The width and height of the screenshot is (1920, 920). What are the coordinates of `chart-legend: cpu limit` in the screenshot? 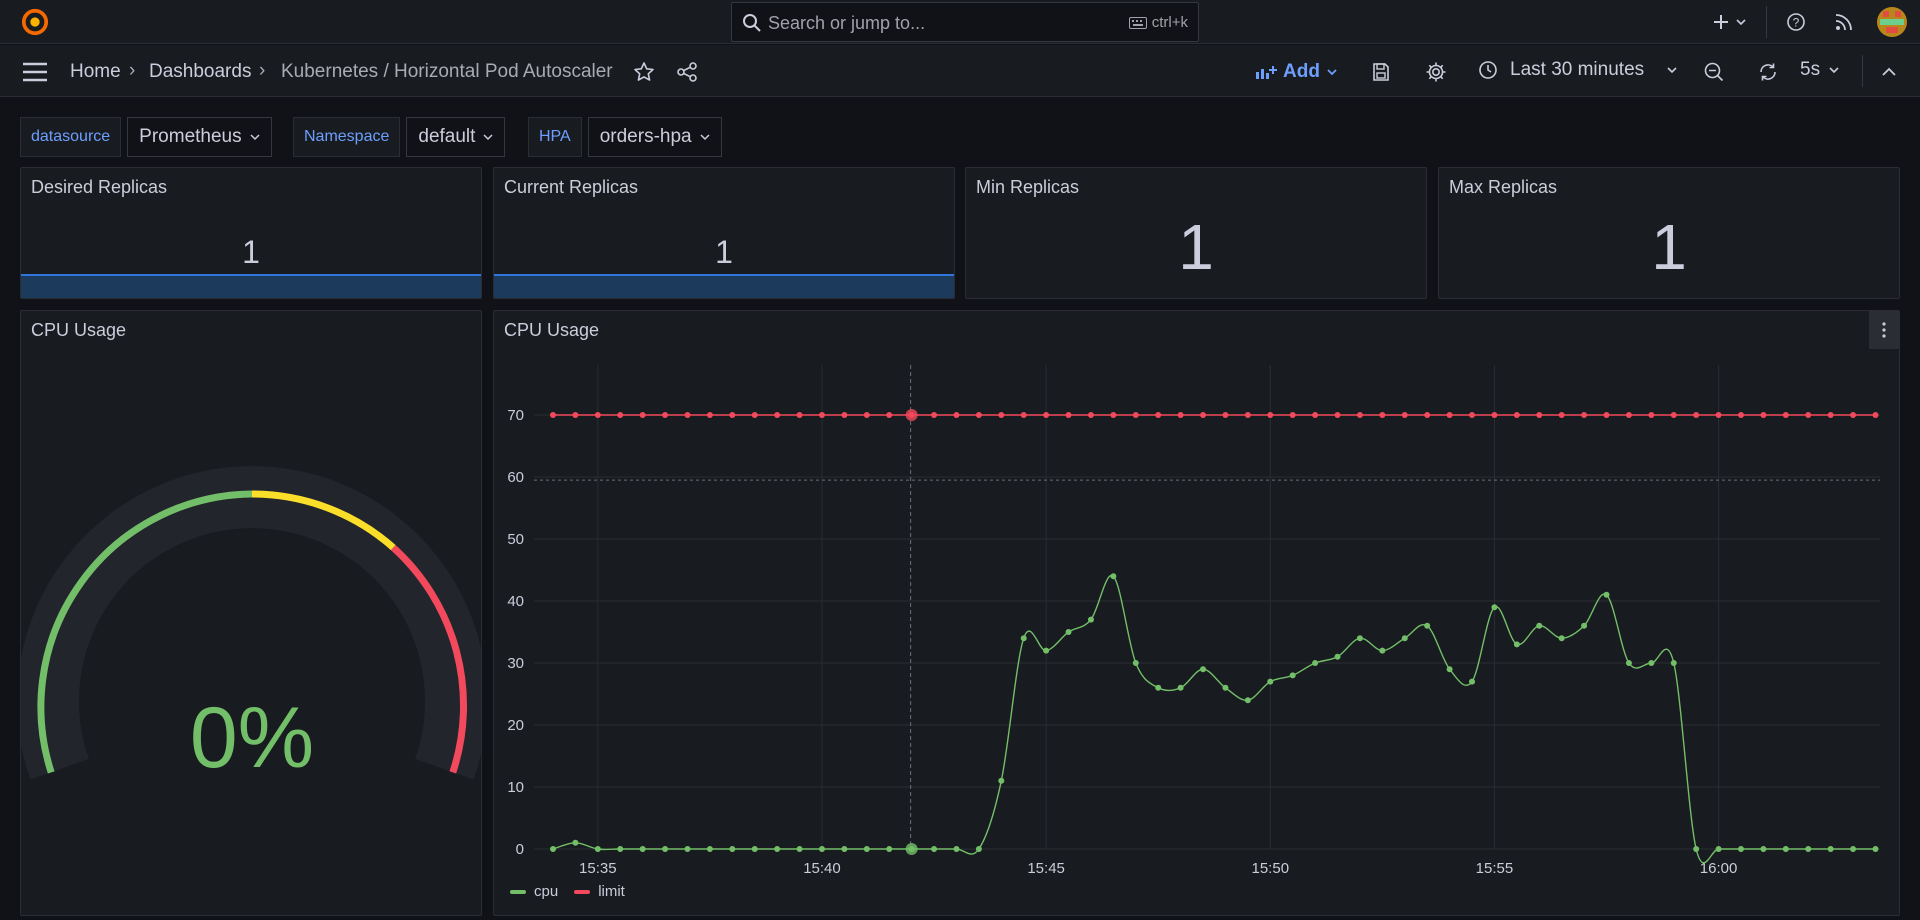 It's located at (567, 891).